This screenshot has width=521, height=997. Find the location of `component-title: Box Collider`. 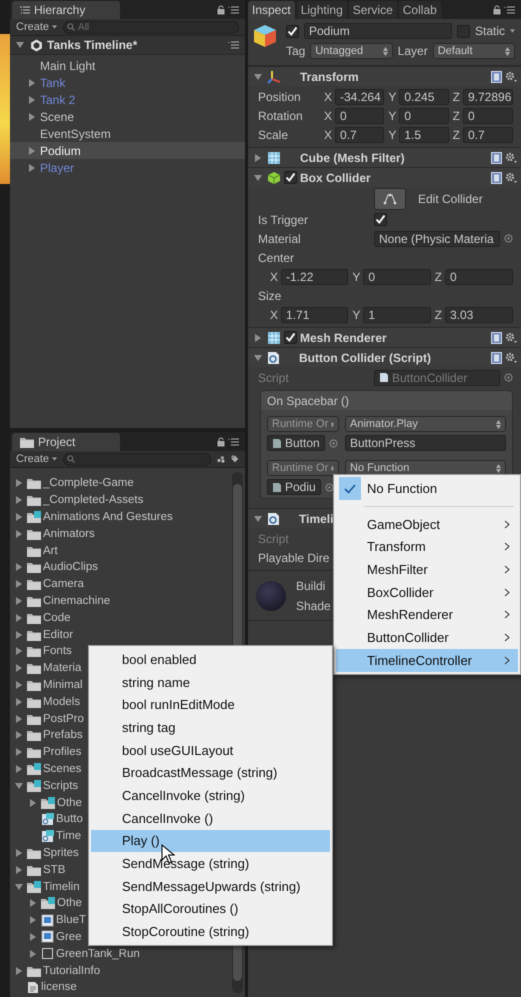

component-title: Box Collider is located at coordinates (335, 177).